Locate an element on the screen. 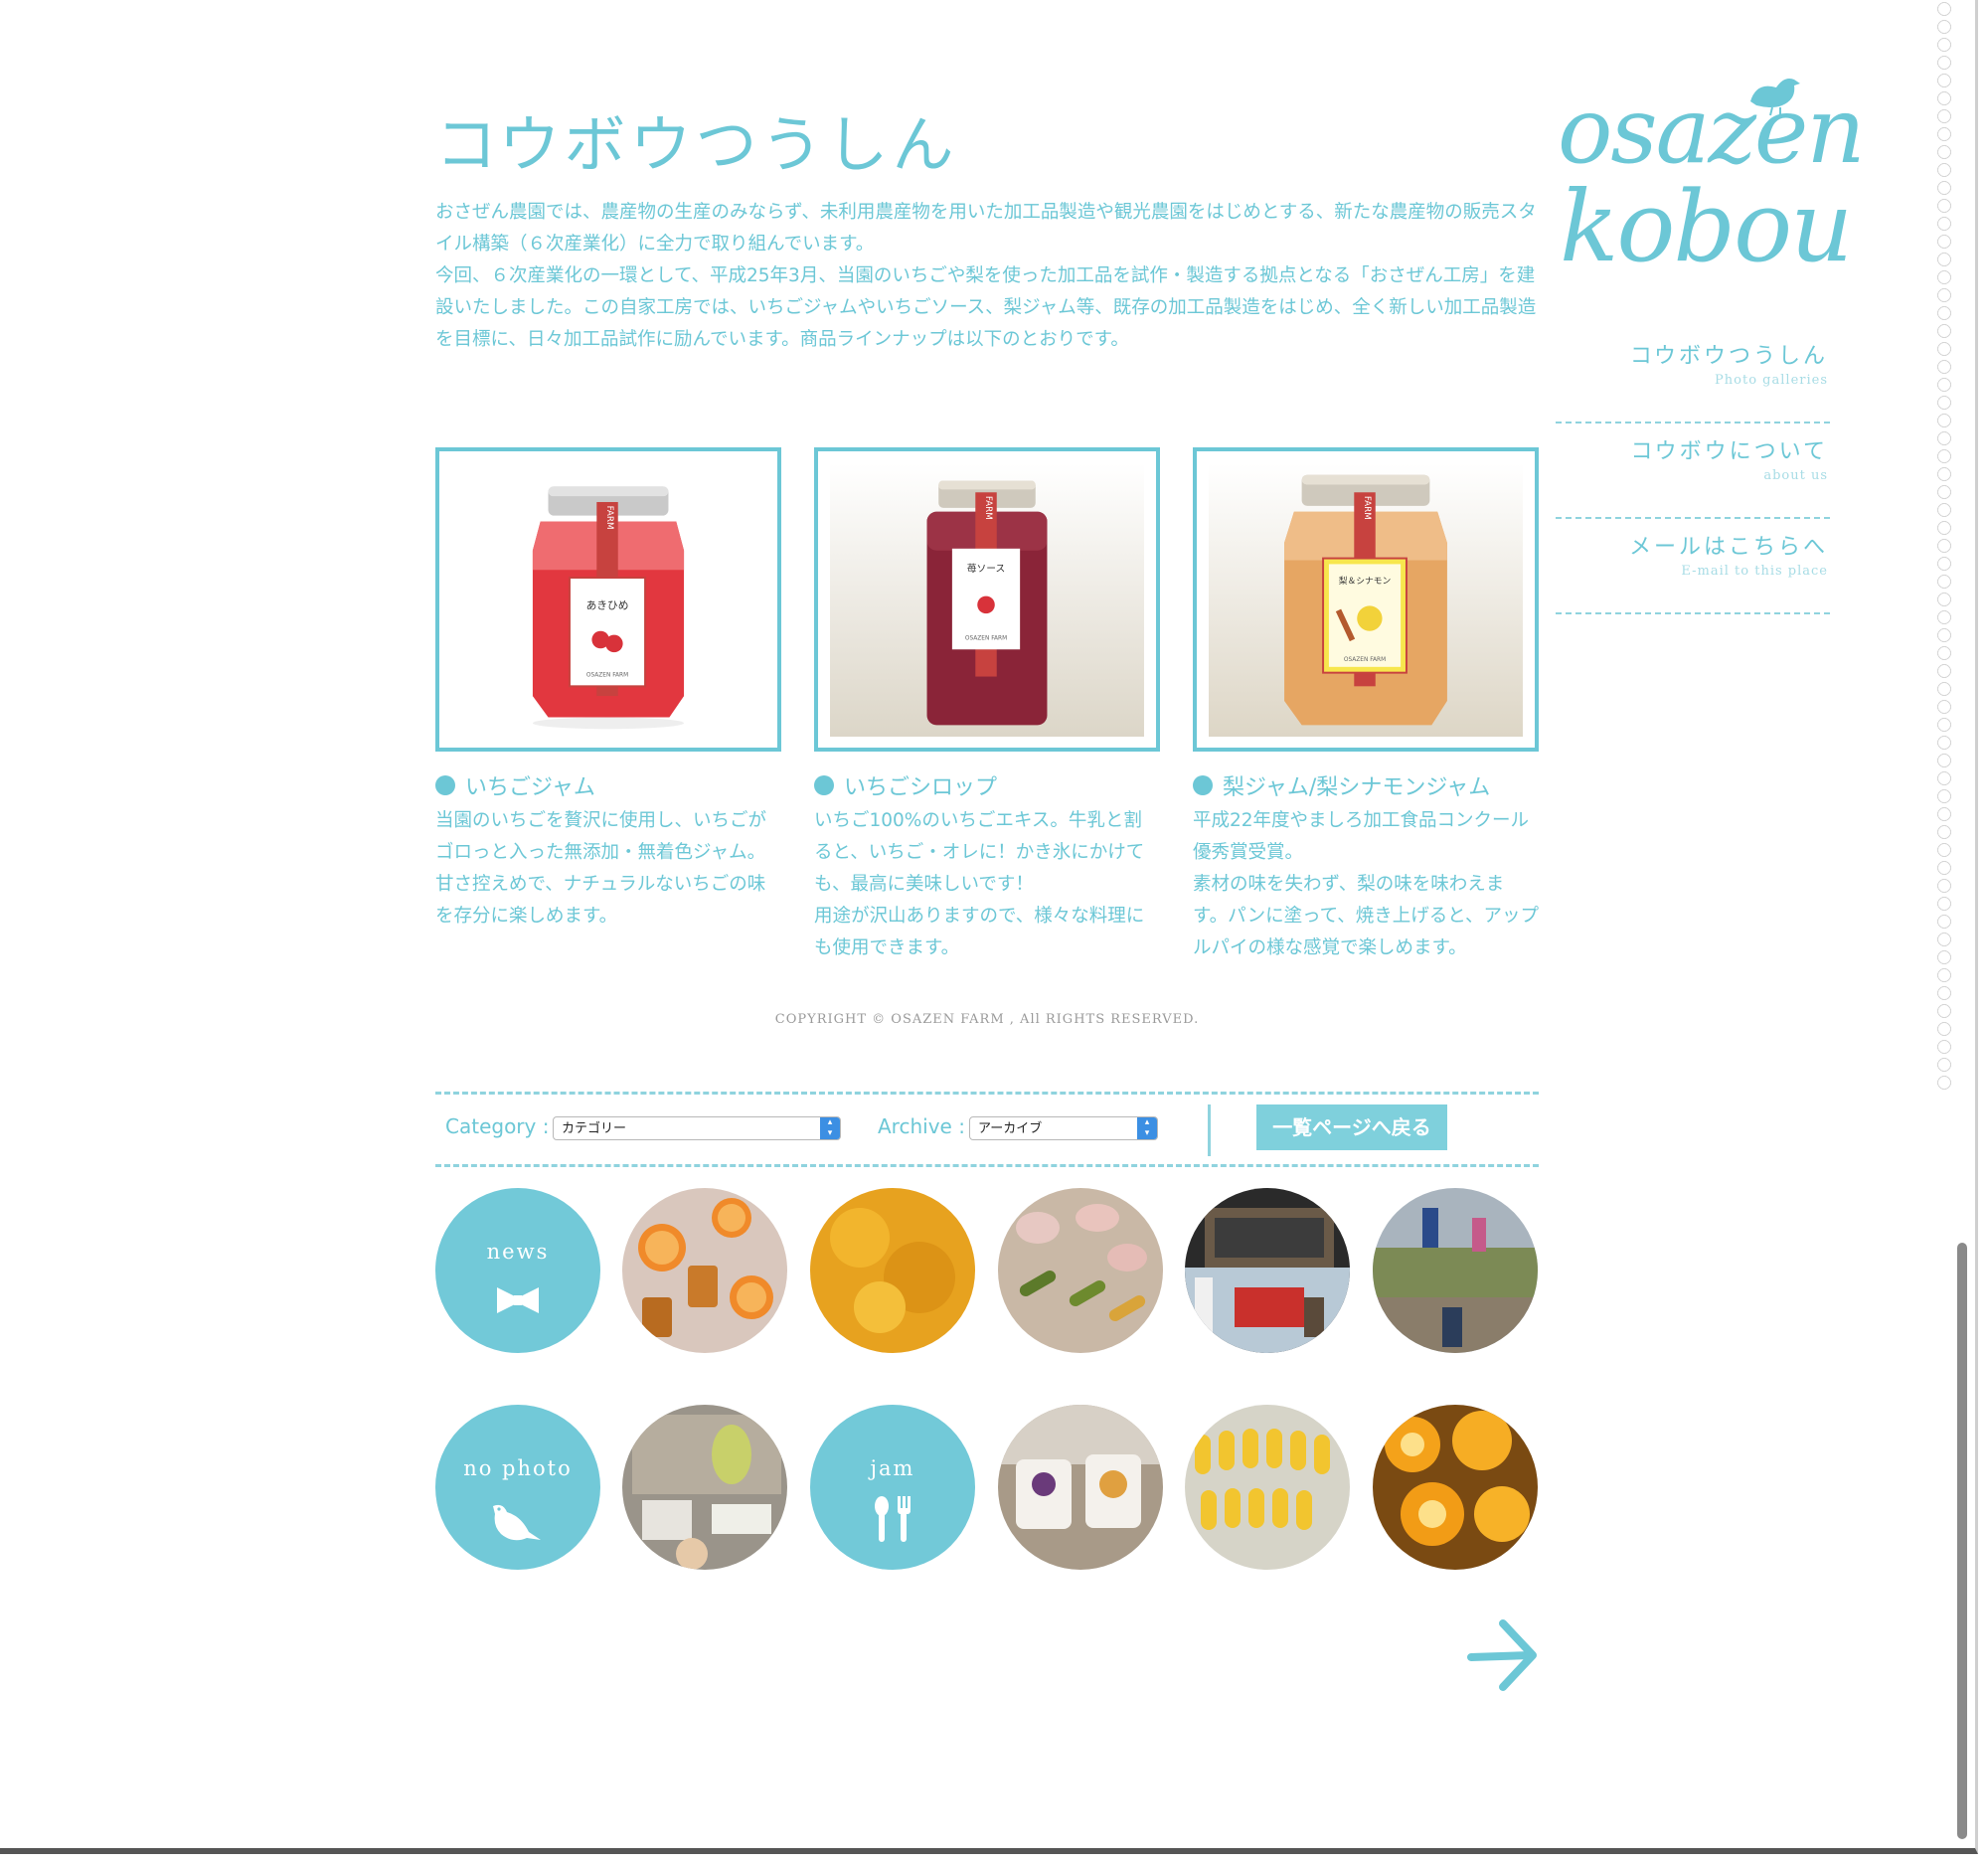 The width and height of the screenshot is (1988, 1866). no-photo-label: no photo is located at coordinates (518, 1468).